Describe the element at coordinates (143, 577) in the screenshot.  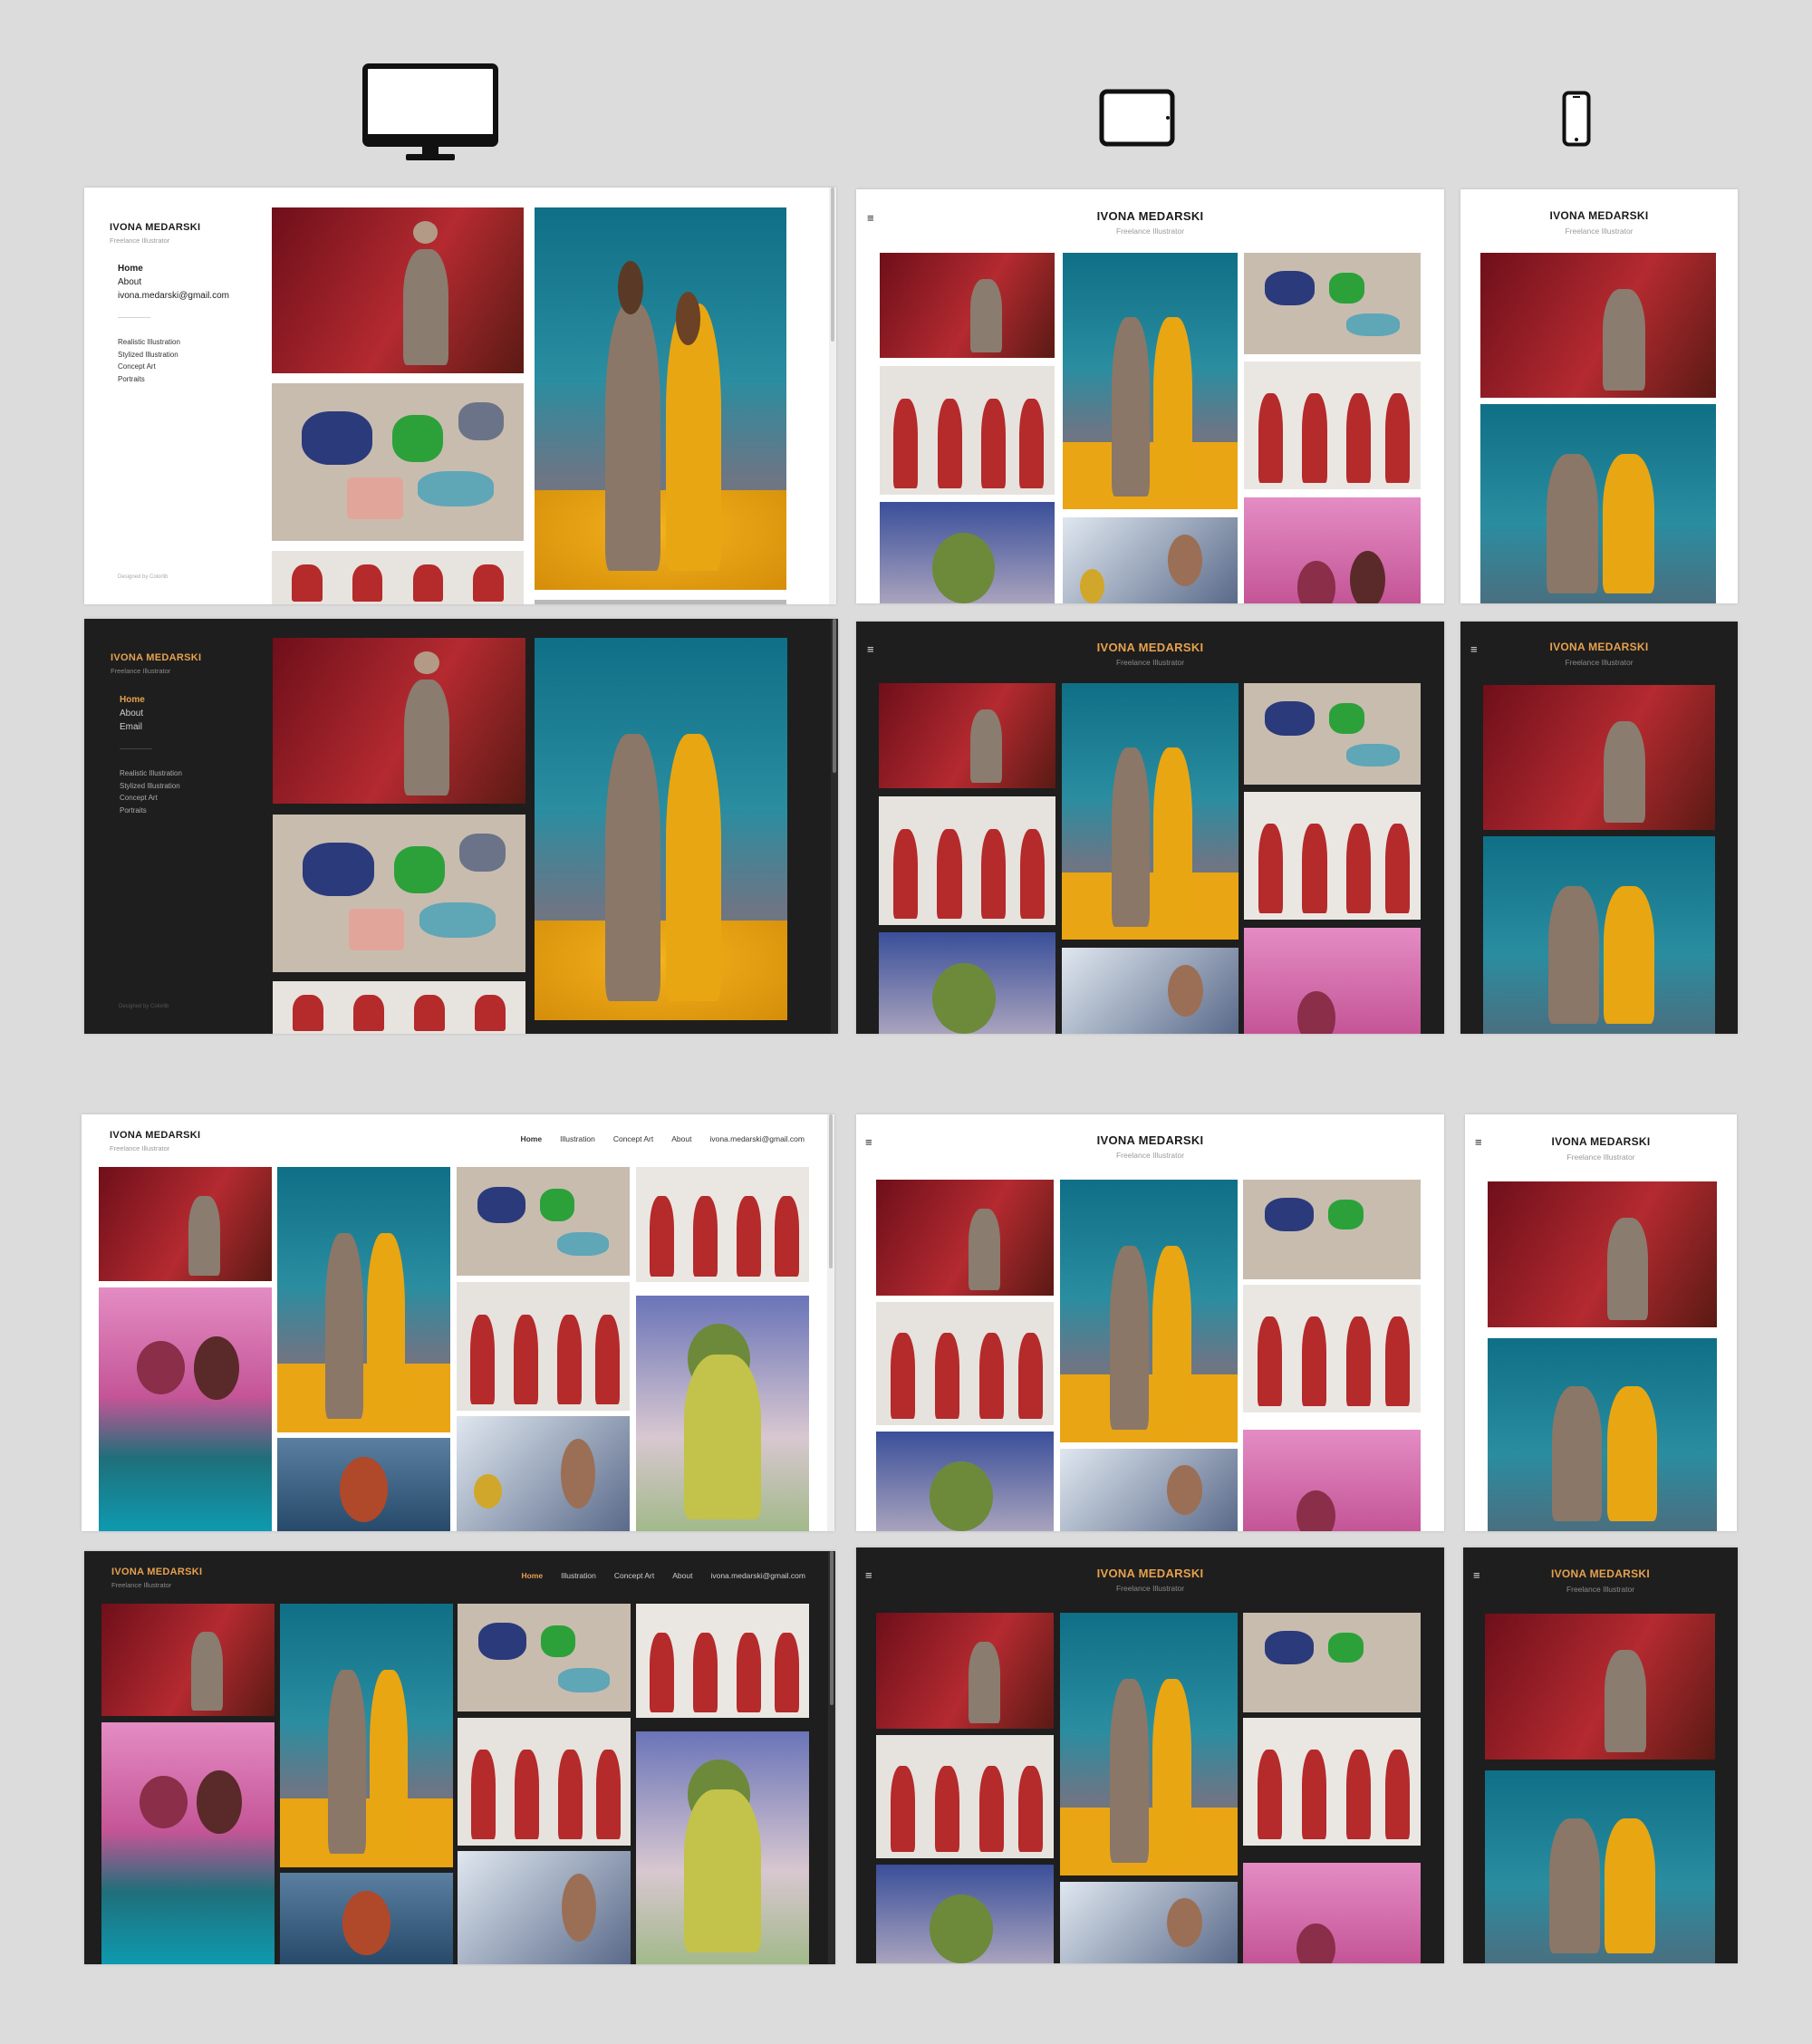
I see `credit: Designed by Colorlib` at that location.